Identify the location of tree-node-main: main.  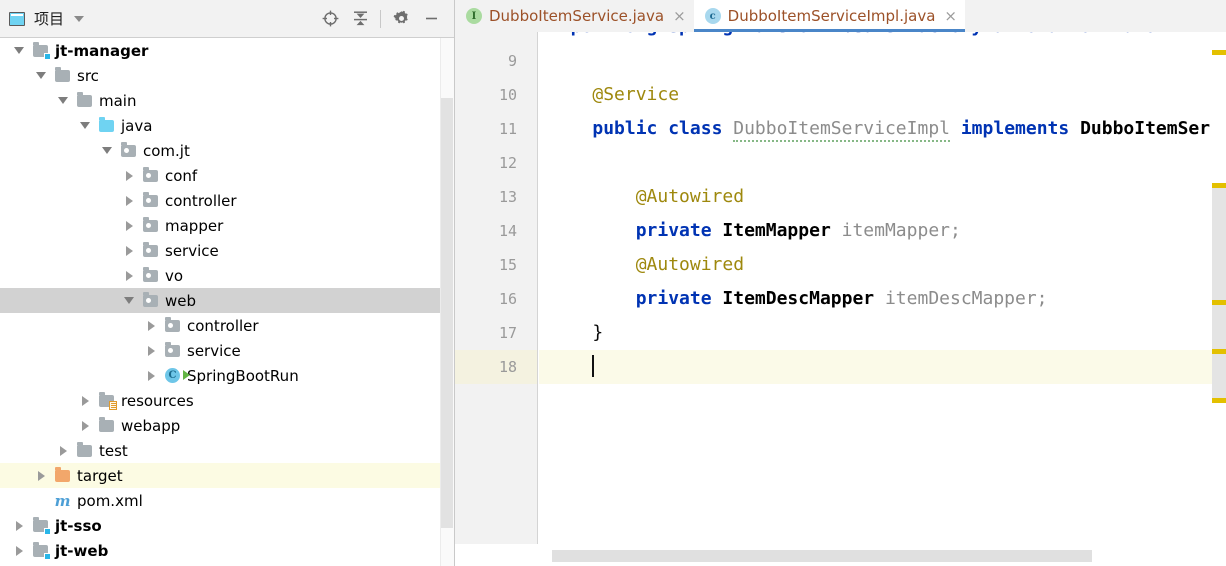
(227, 100).